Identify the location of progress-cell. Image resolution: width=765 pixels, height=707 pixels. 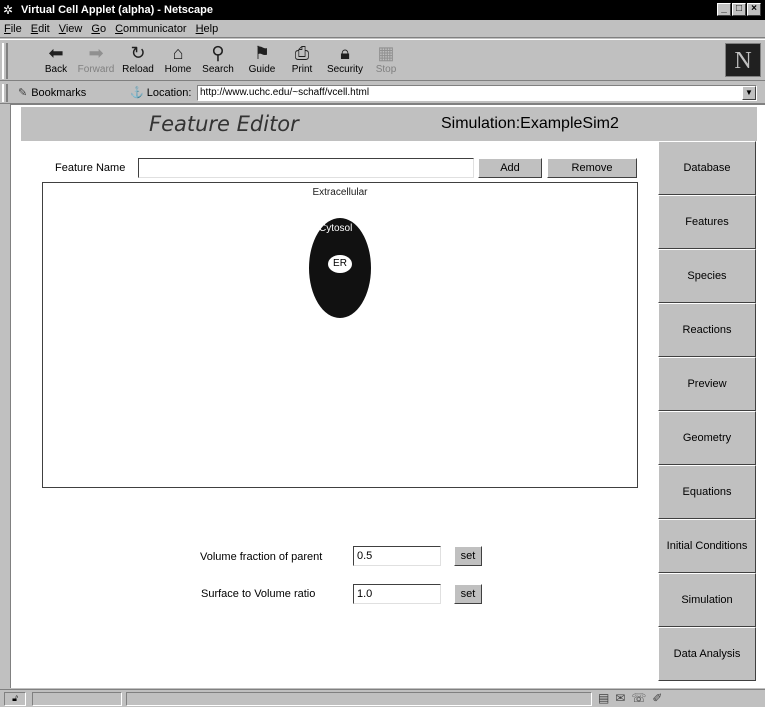
(77, 699).